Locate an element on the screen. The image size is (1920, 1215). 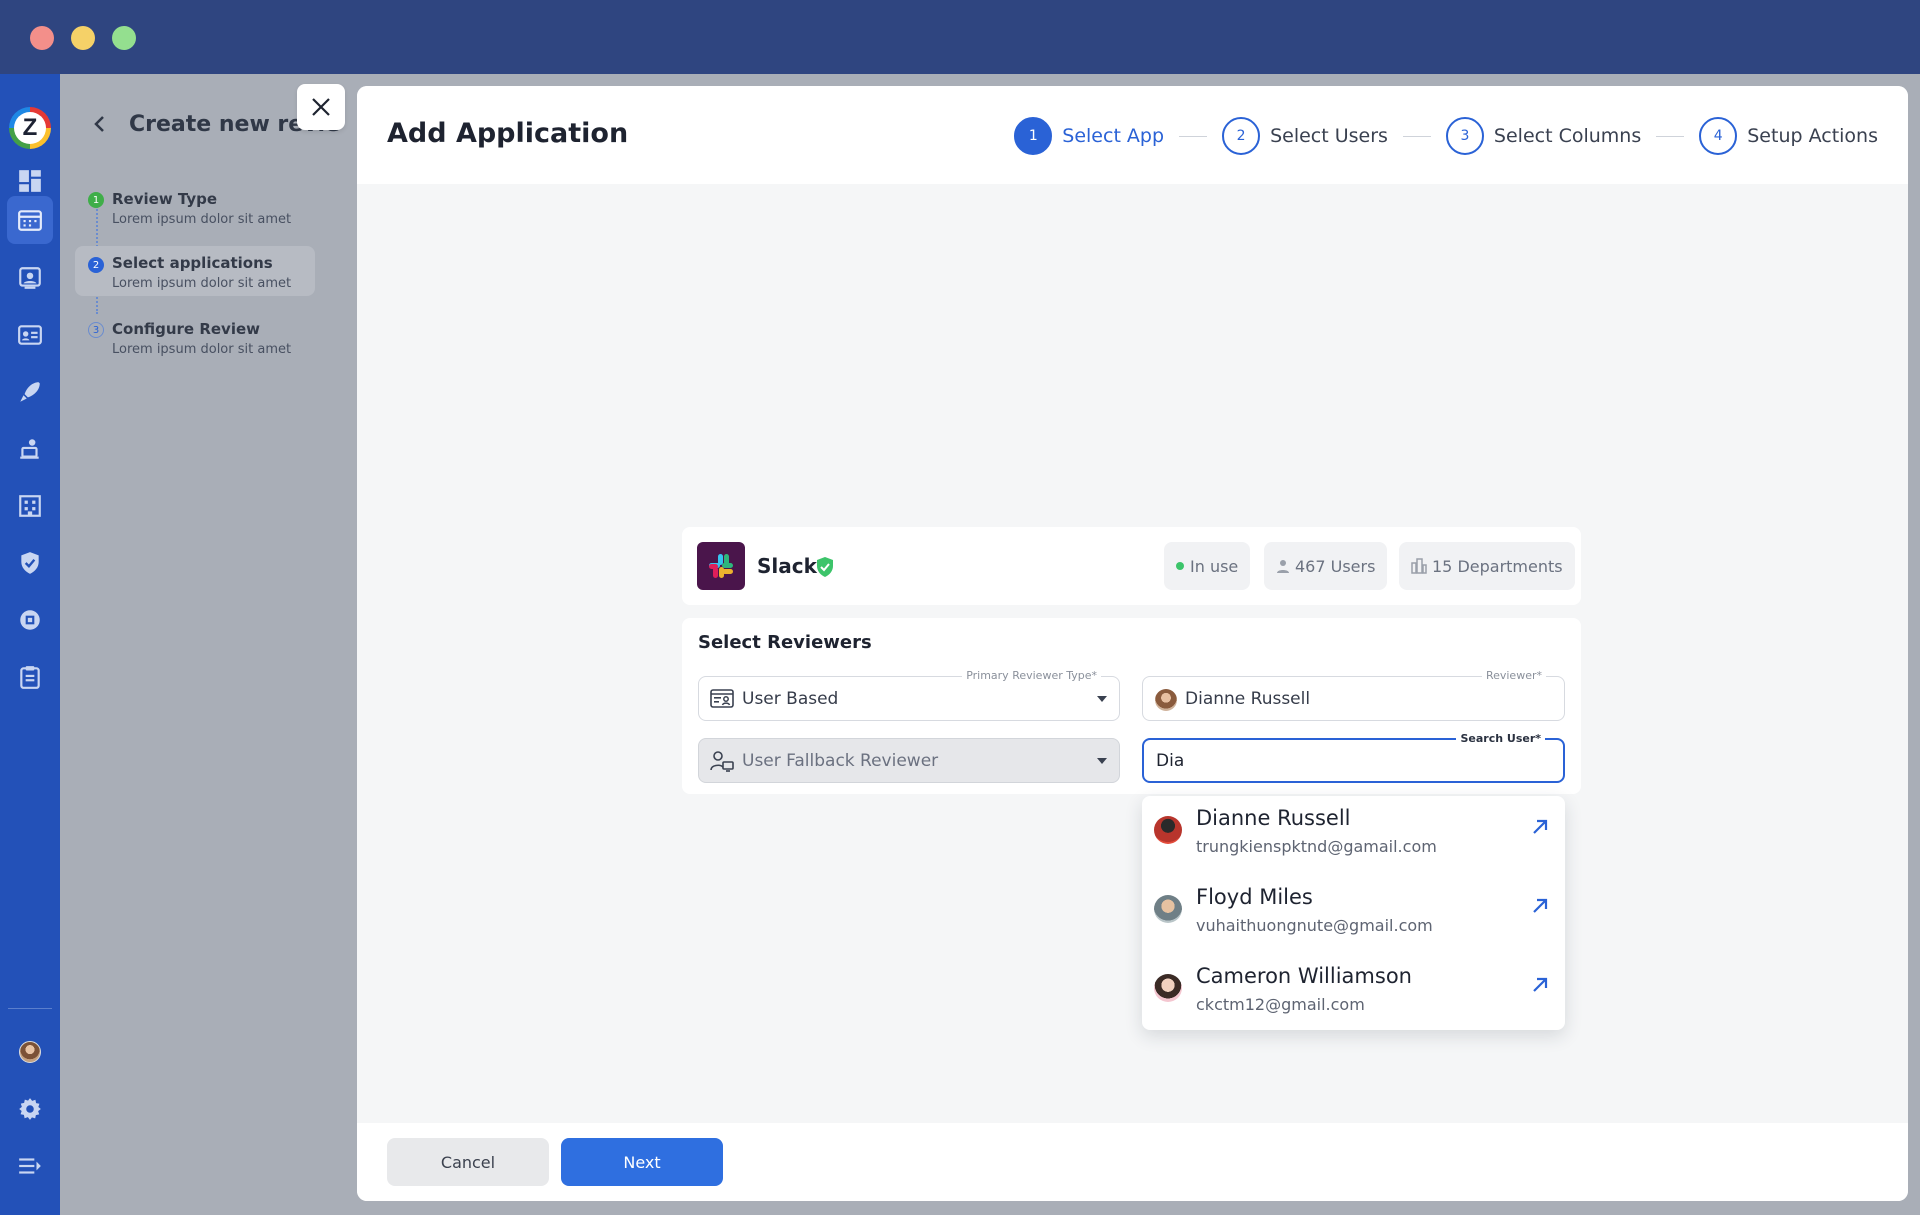
app-summary-card: Slack In use 467 Users 15 Departments is located at coordinates (1131, 566).